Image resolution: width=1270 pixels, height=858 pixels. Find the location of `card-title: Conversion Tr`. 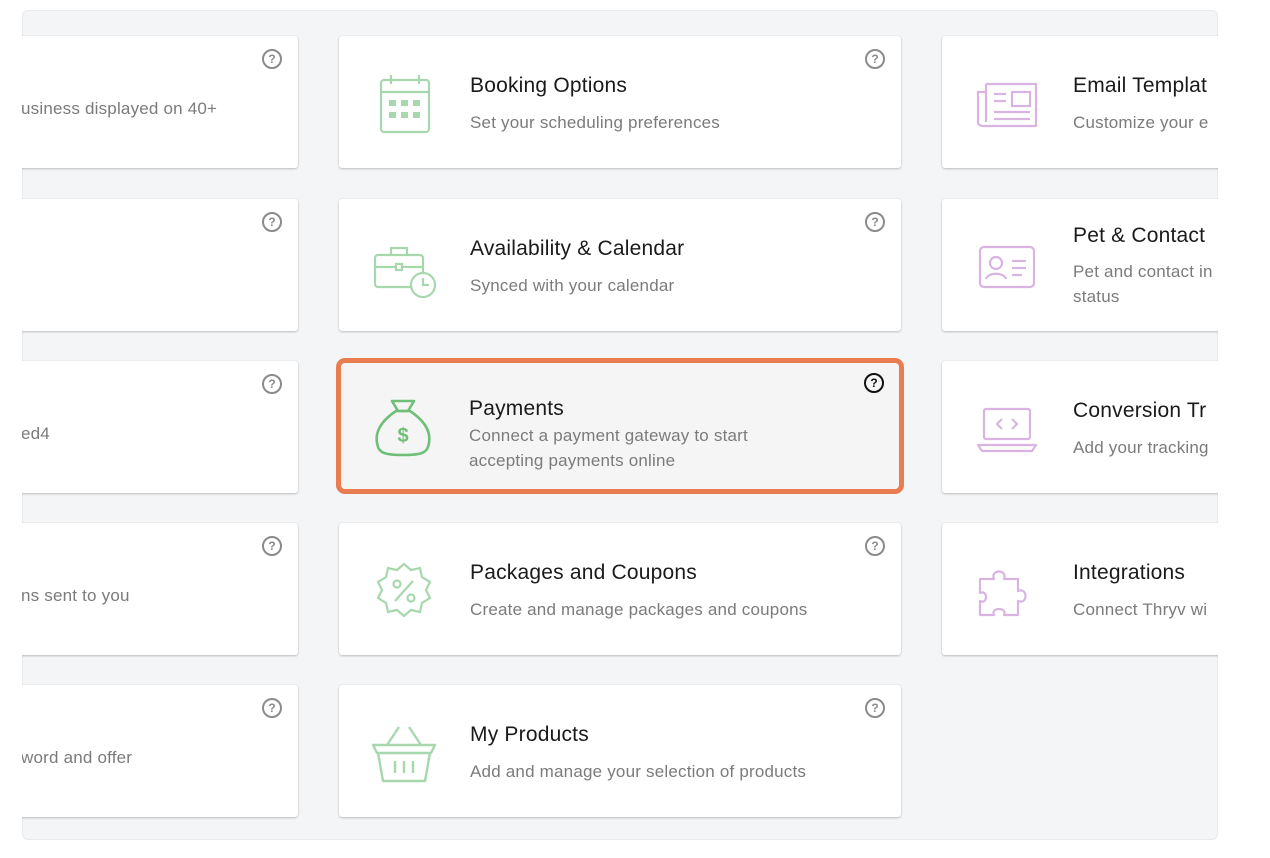

card-title: Conversion Tr is located at coordinates (1140, 410).